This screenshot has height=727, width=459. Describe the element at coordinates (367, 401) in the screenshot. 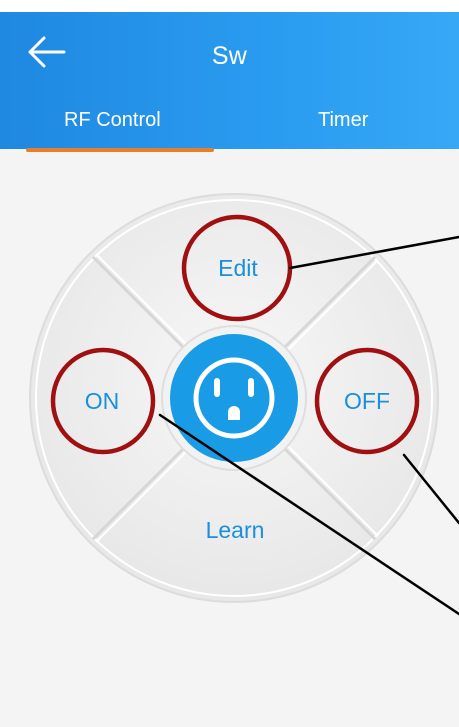

I see `off-button: OFF` at that location.